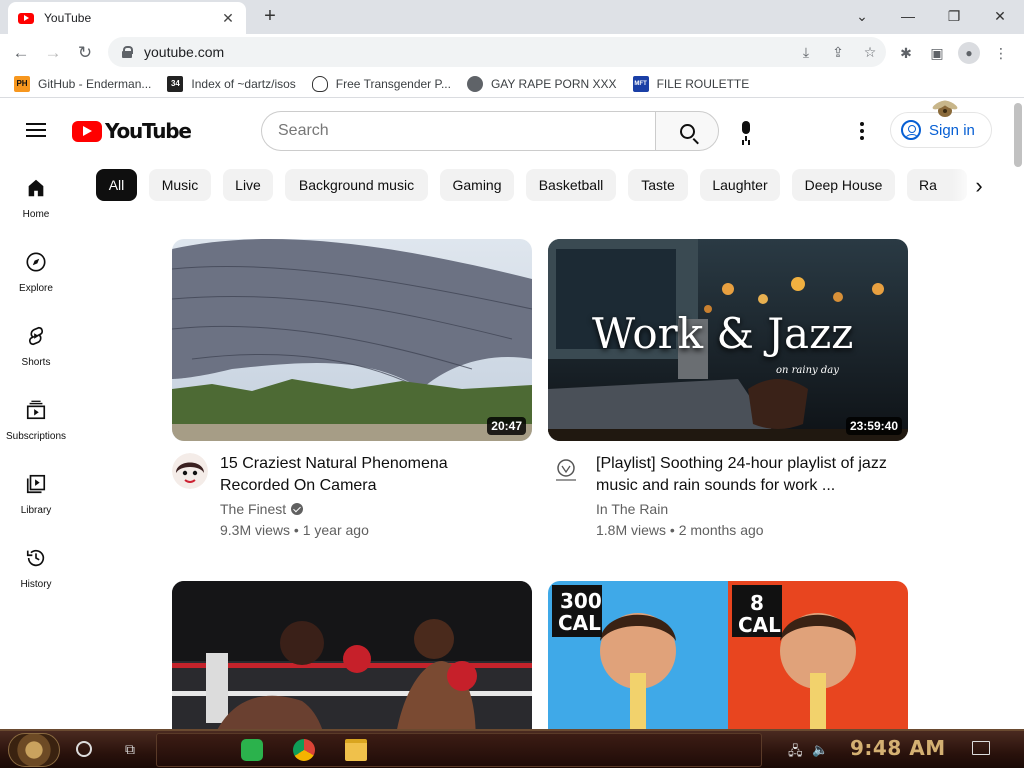  I want to click on settings-menu-icon, so click(862, 131).